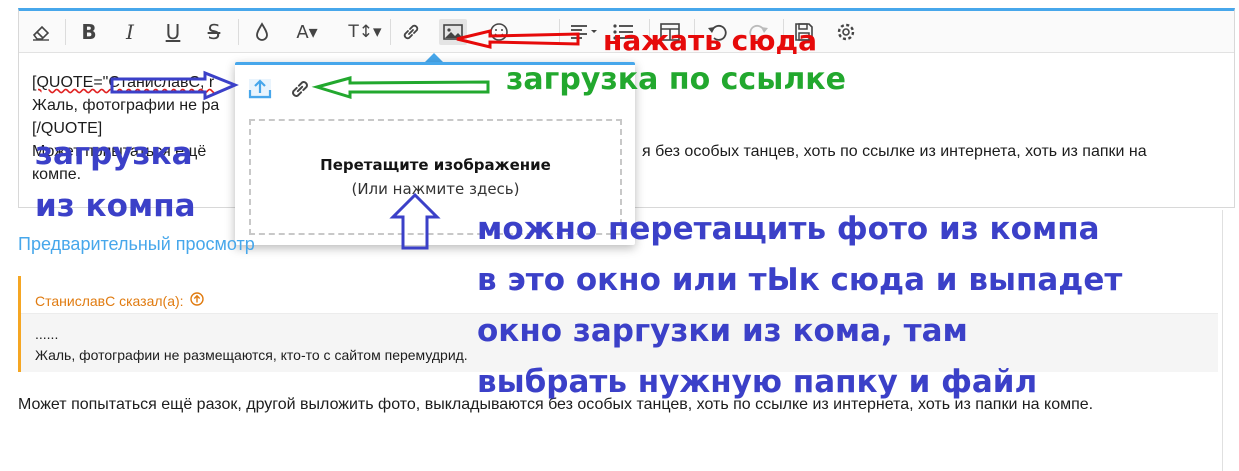  Describe the element at coordinates (214, 32) in the screenshot. I see `strikethrough-icon: S` at that location.